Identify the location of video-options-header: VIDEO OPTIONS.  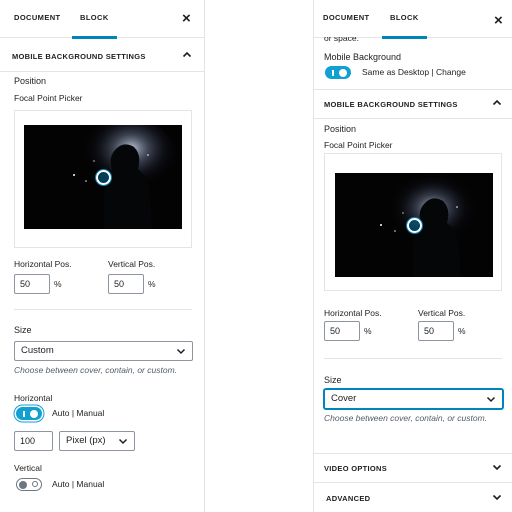
(413, 468).